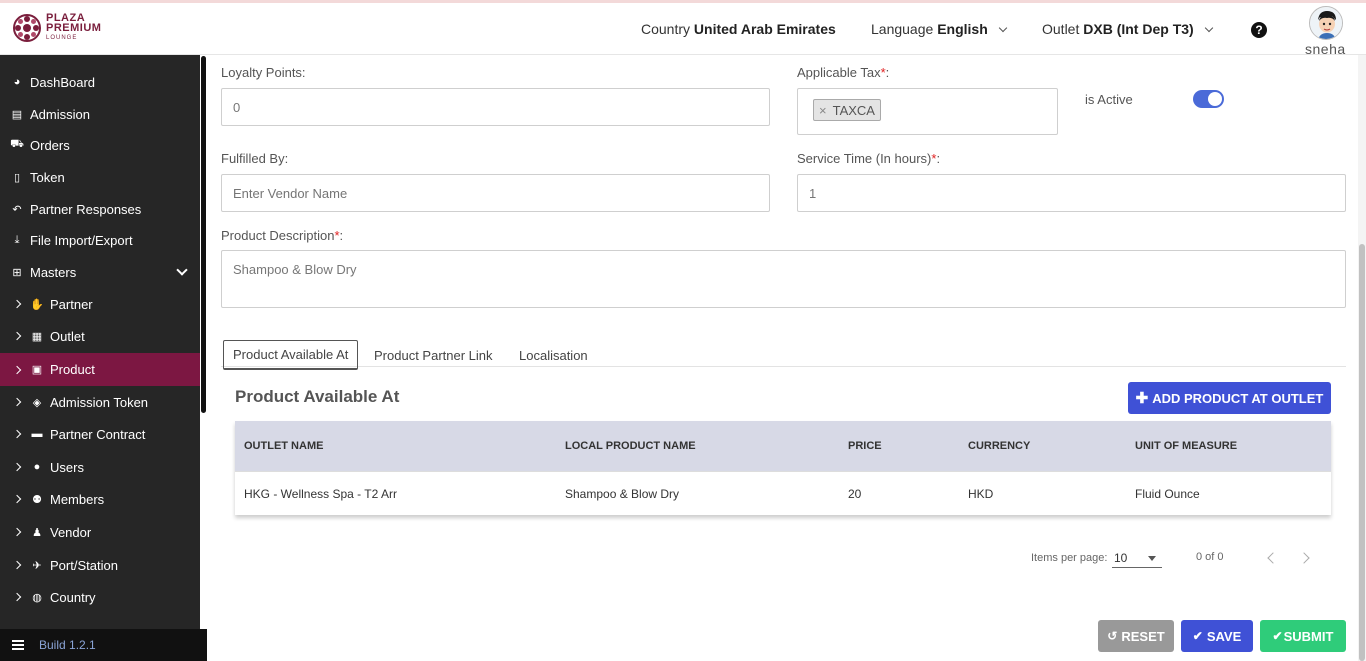  What do you see at coordinates (17, 82) in the screenshot?
I see `tachometer-icon: ◕` at bounding box center [17, 82].